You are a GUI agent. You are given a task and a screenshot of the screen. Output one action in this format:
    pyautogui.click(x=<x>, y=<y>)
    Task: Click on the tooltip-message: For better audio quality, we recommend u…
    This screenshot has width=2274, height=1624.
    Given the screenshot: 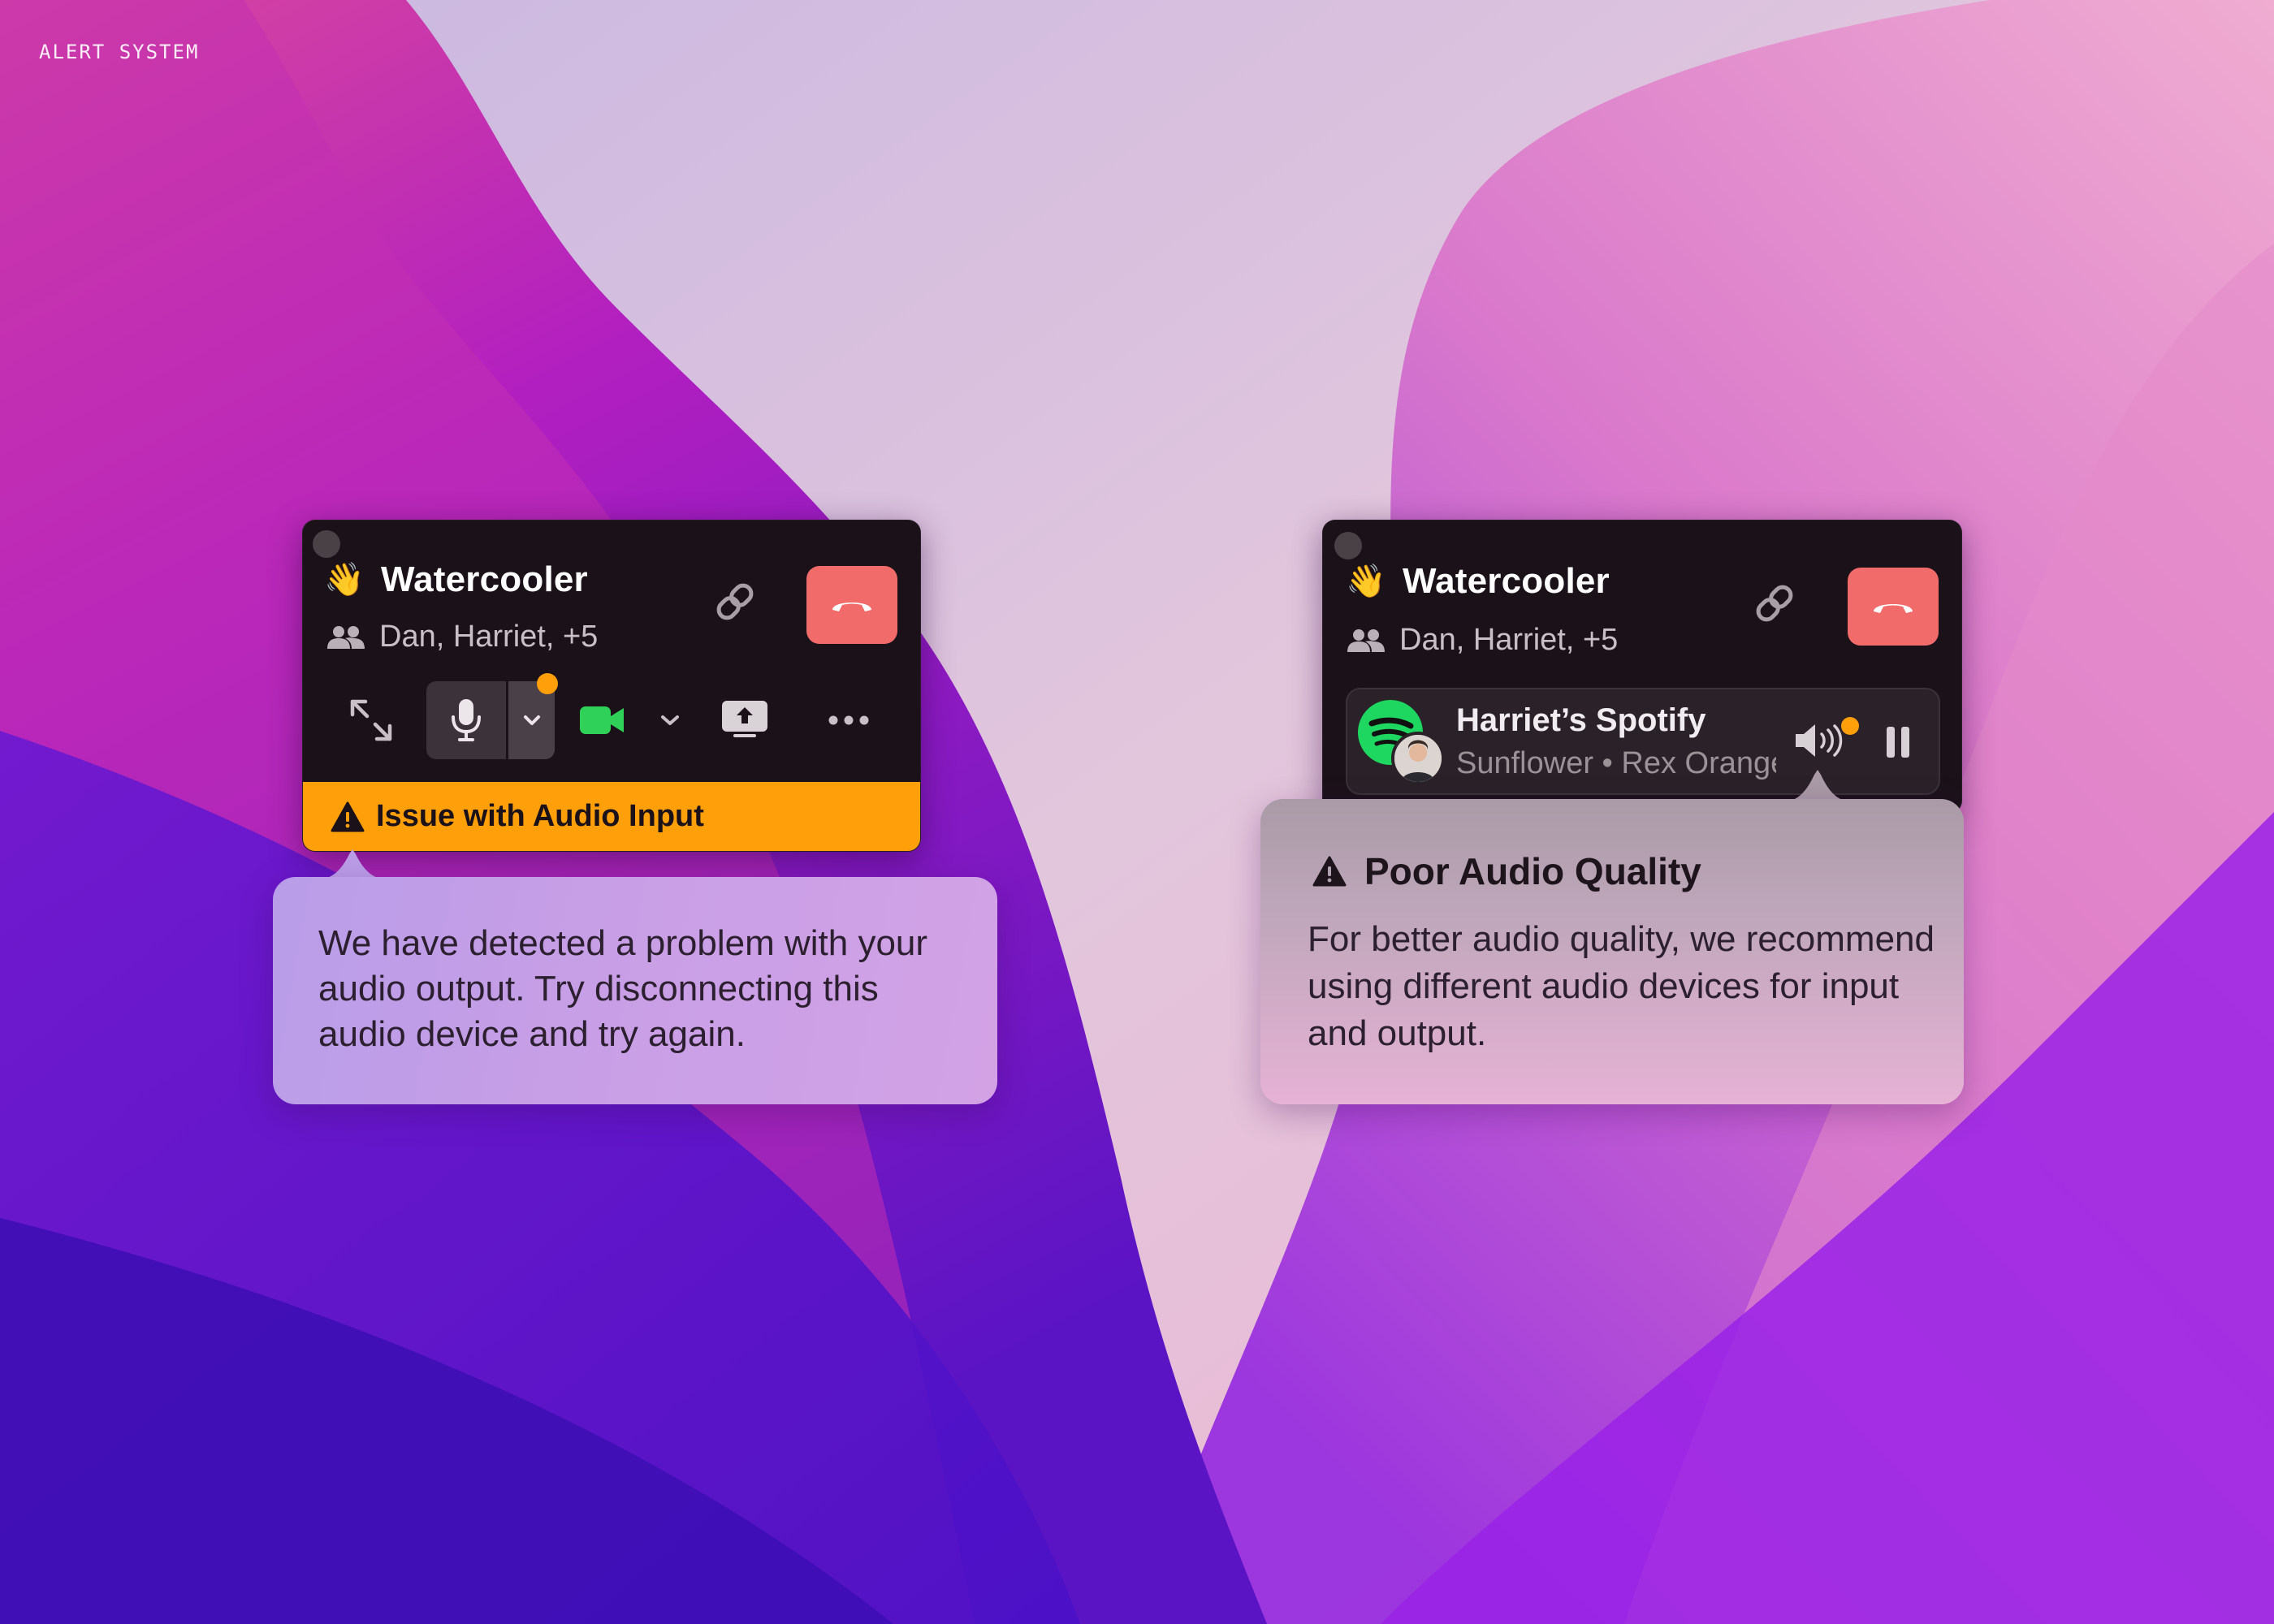 What is the action you would take?
    pyautogui.click(x=1622, y=986)
    